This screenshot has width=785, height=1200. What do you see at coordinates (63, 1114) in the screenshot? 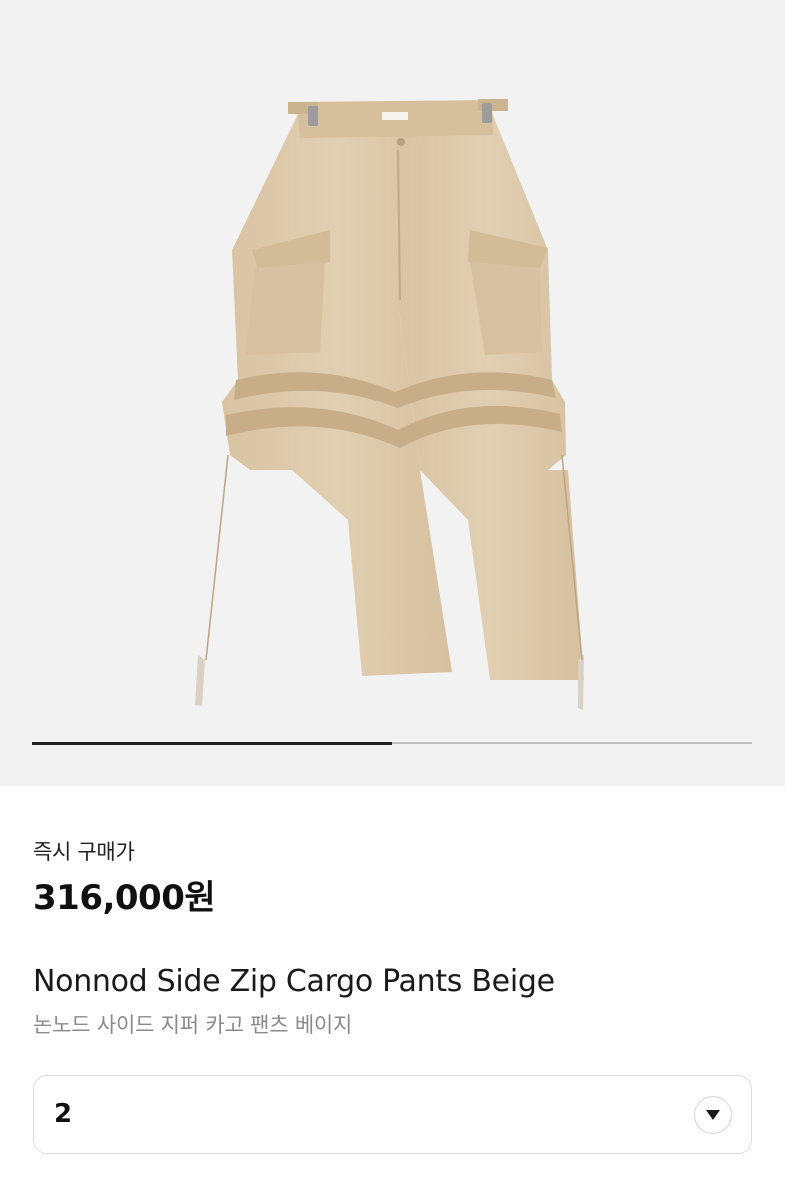
I see `size-select-value: 2` at bounding box center [63, 1114].